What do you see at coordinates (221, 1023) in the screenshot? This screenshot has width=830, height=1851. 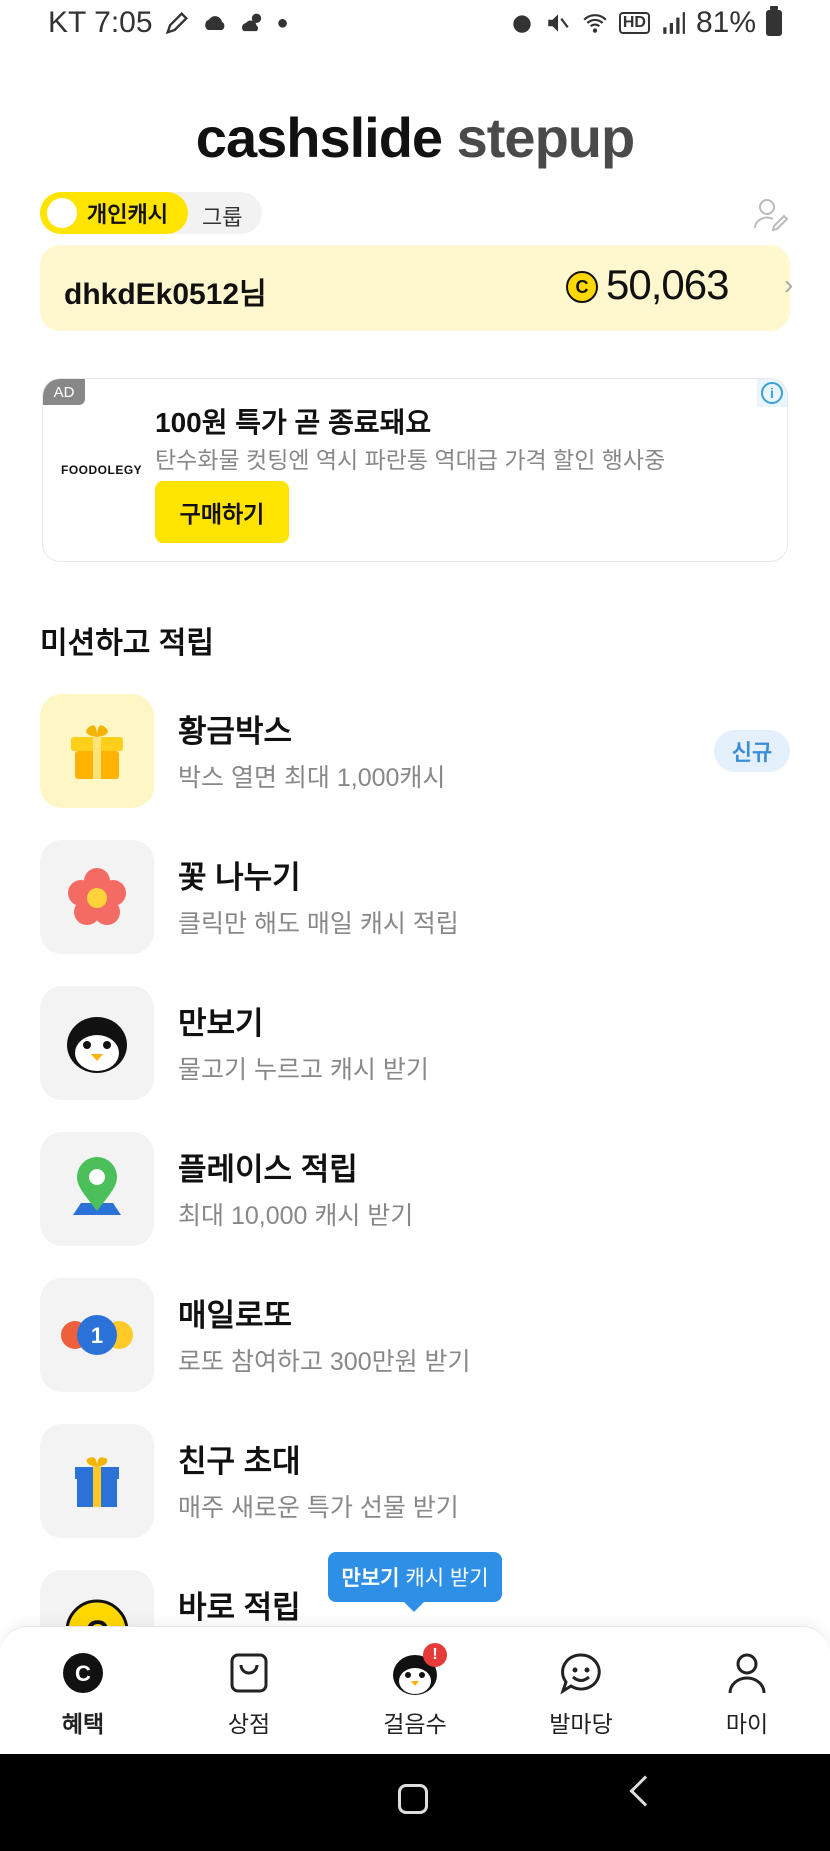 I see `mission-title: 만보기` at bounding box center [221, 1023].